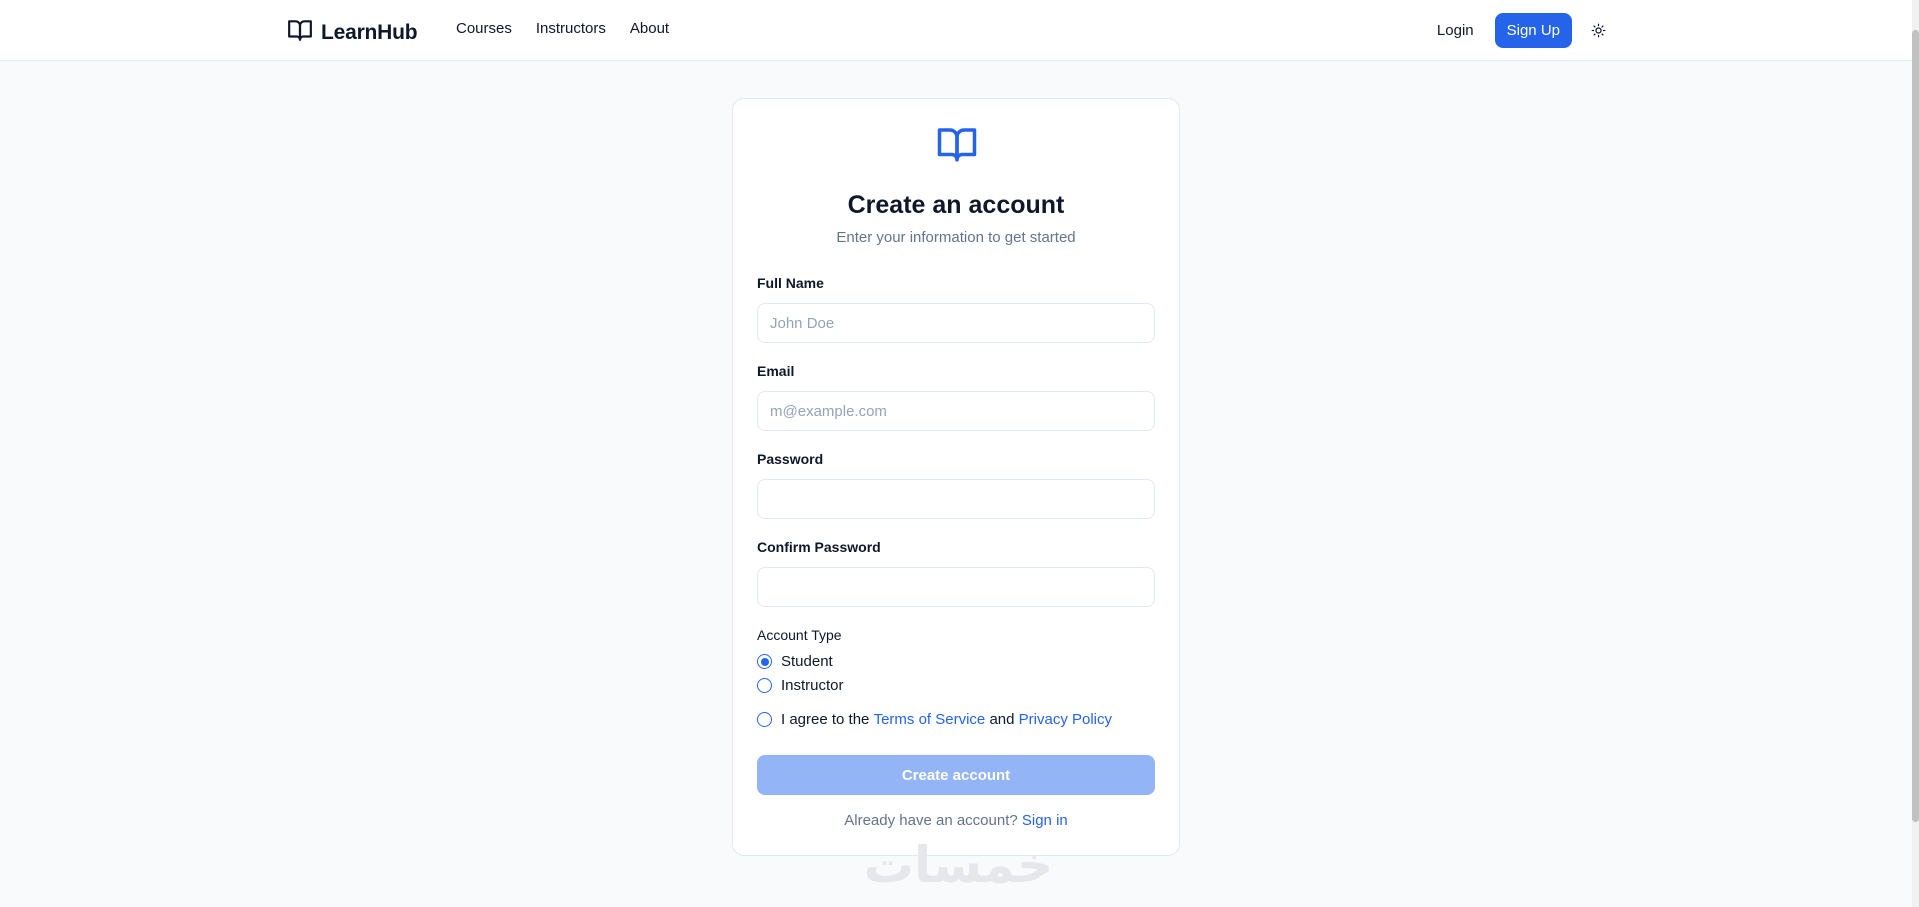  Describe the element at coordinates (764, 685) in the screenshot. I see `instructor-radio` at that location.